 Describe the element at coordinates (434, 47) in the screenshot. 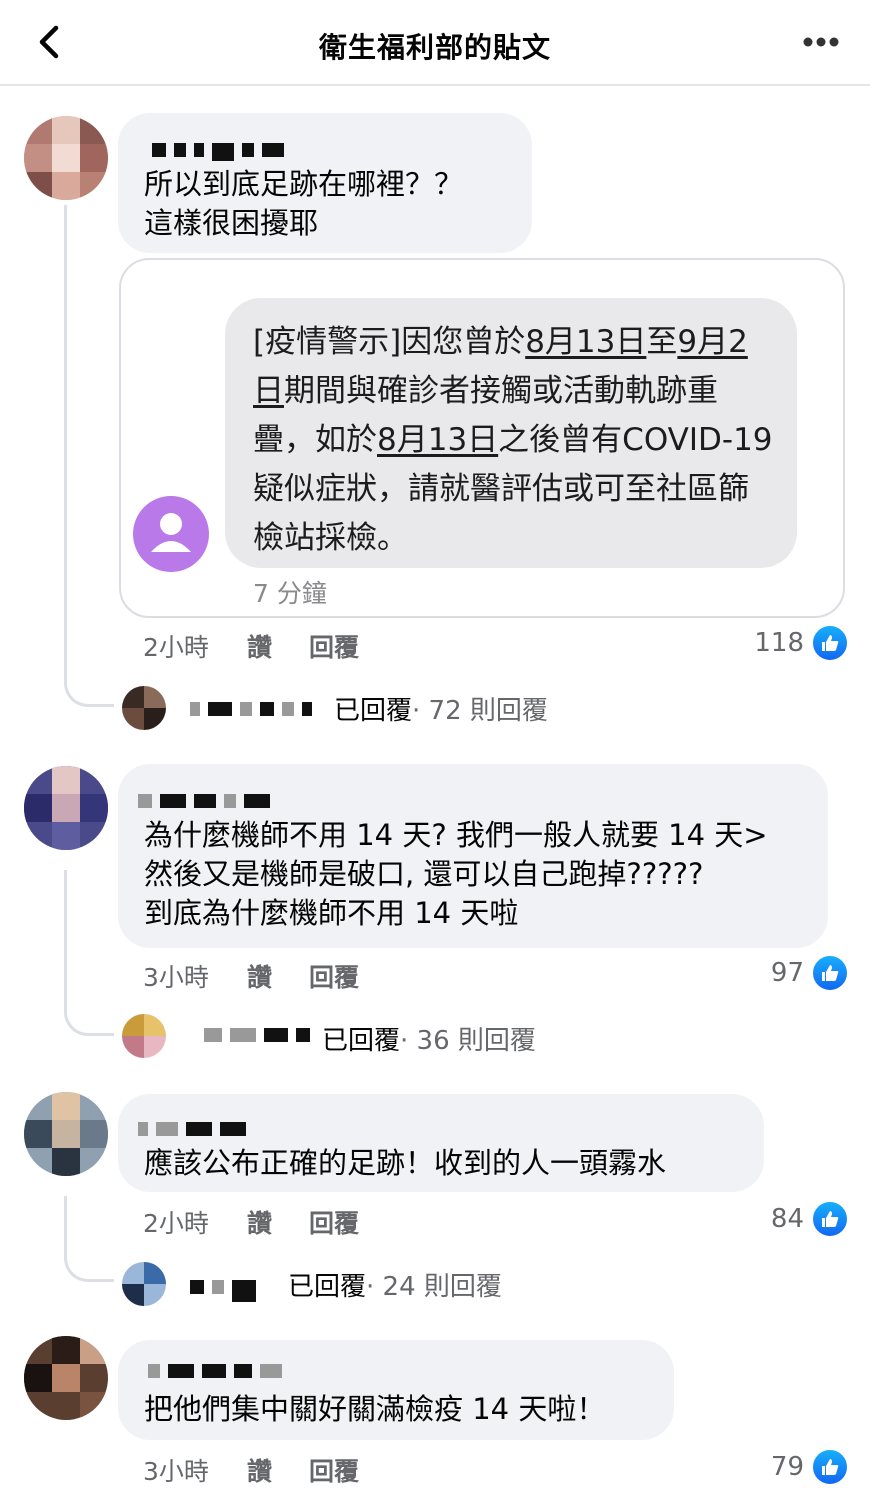

I see `page-title: 衛生福利部的貼文` at that location.